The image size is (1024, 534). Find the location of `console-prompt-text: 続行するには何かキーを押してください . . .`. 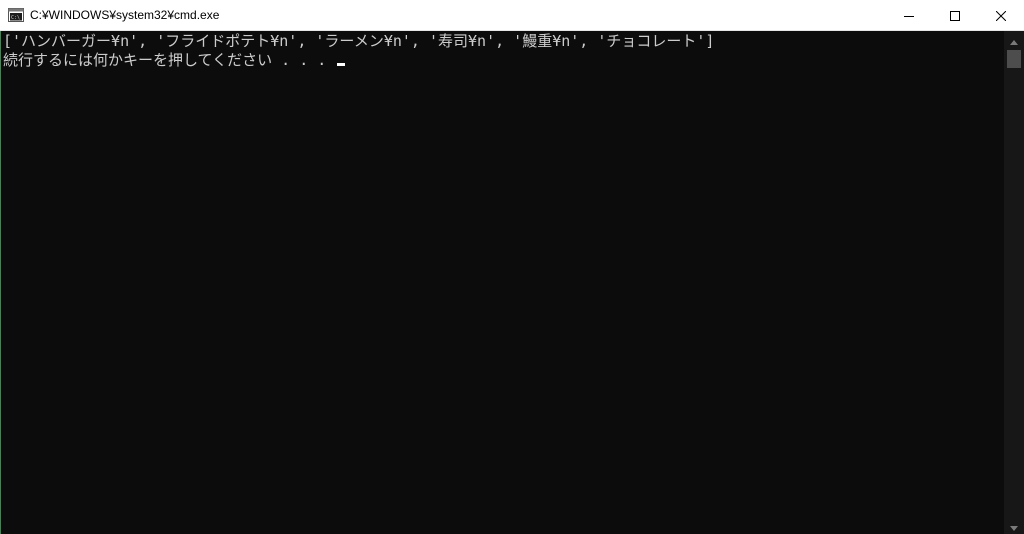

console-prompt-text: 続行するには何かキーを押してください . . . is located at coordinates (169, 60).